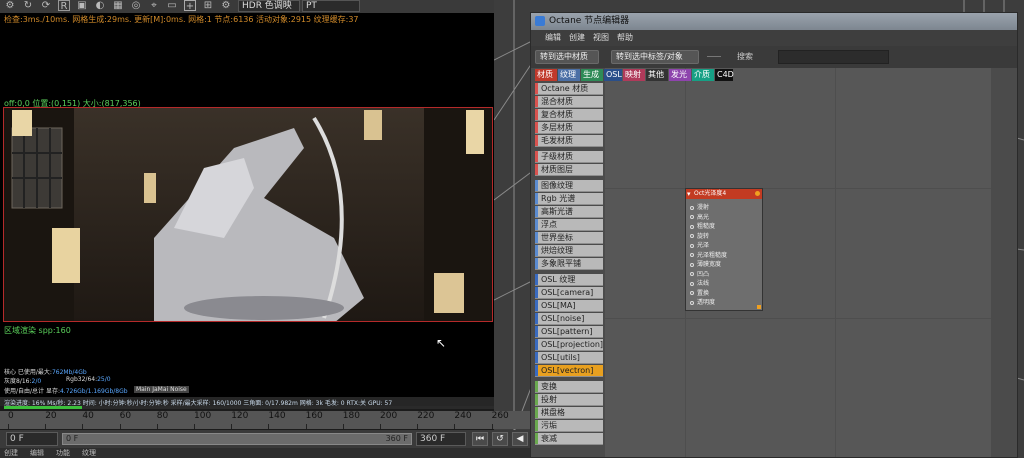 The width and height of the screenshot is (1024, 458). What do you see at coordinates (569, 157) in the screenshot?
I see `list-item: 子级材质` at bounding box center [569, 157].